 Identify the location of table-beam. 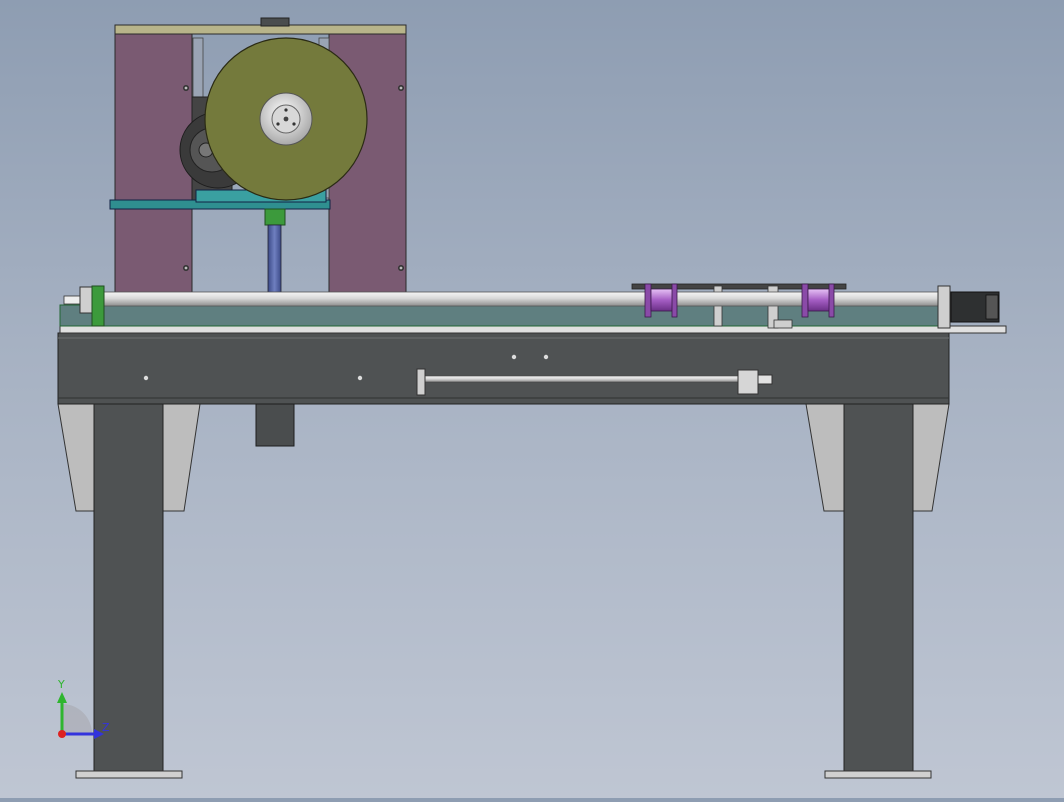
(503, 368).